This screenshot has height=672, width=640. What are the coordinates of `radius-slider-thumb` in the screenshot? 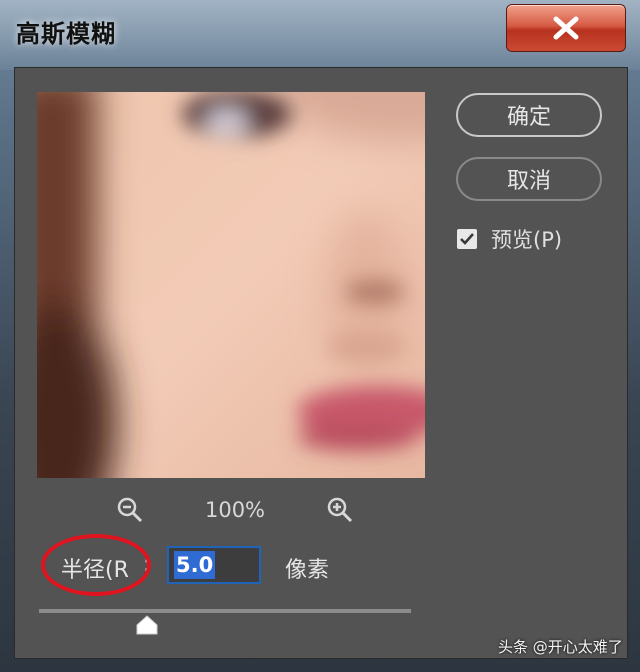 It's located at (147, 625).